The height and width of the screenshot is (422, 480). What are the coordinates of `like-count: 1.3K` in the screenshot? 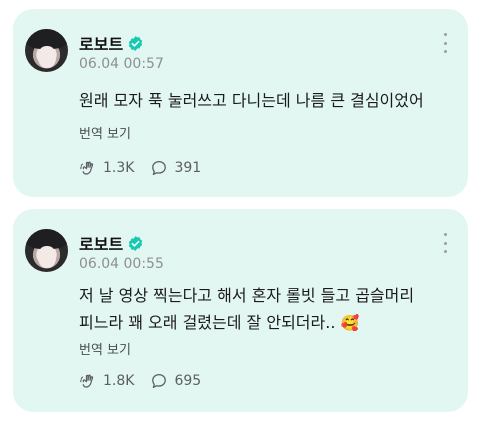 It's located at (119, 168).